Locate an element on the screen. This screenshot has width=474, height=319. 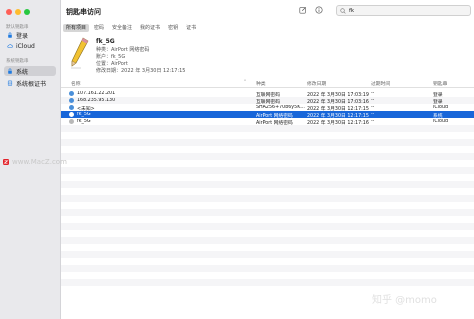
category-tabs: 所有项目 密码 安全备注 我的证书 密钥 证书 is located at coordinates (130, 28).